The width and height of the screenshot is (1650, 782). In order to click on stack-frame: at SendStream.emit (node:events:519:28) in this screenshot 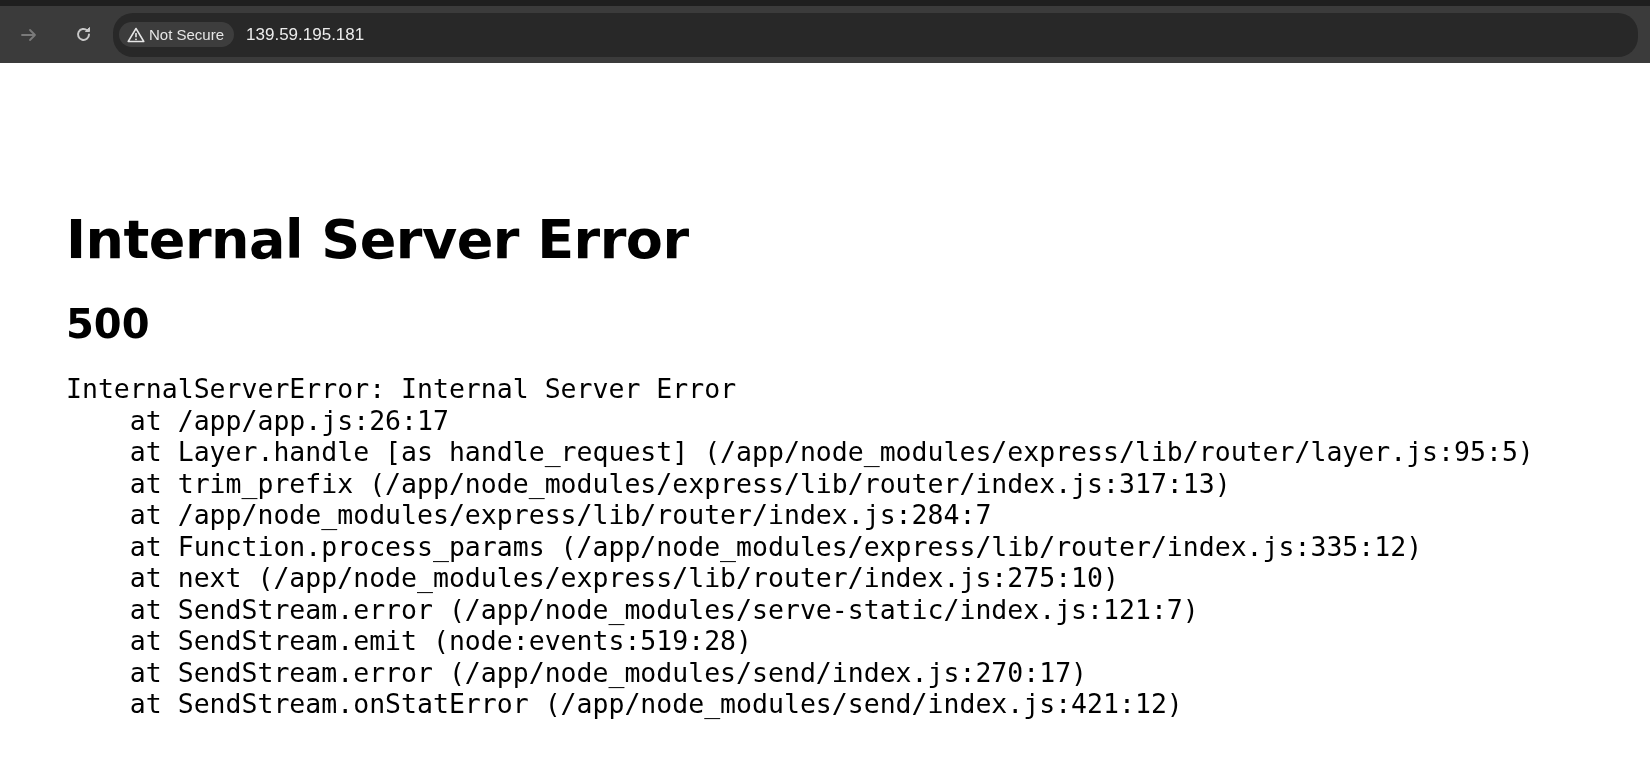, I will do `click(858, 641)`.